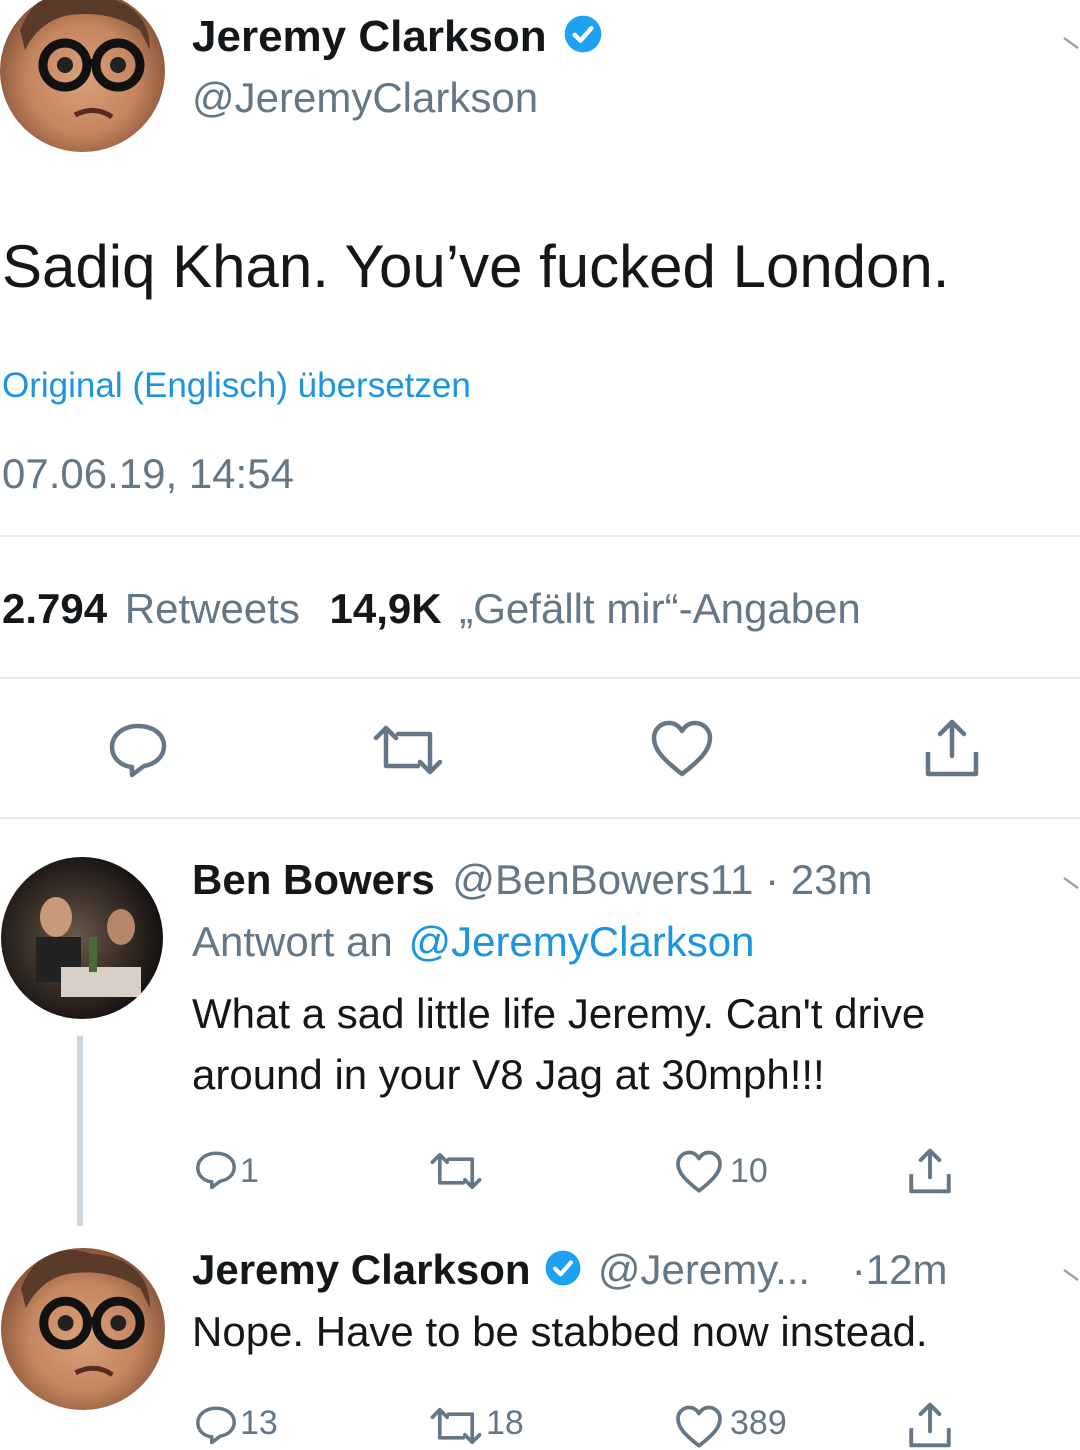 This screenshot has width=1080, height=1450. What do you see at coordinates (365, 98) in the screenshot?
I see `author-handle: @JeremyClarkson` at bounding box center [365, 98].